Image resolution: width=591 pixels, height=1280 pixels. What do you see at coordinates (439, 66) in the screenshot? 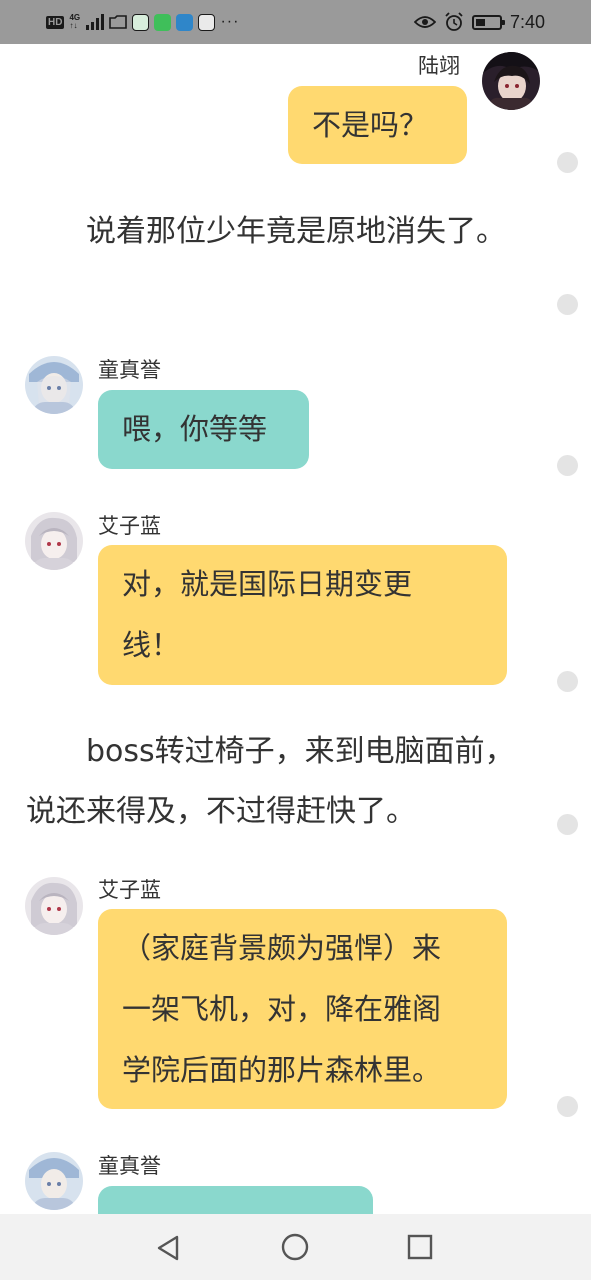
I see `sender-name: 陆翊` at bounding box center [439, 66].